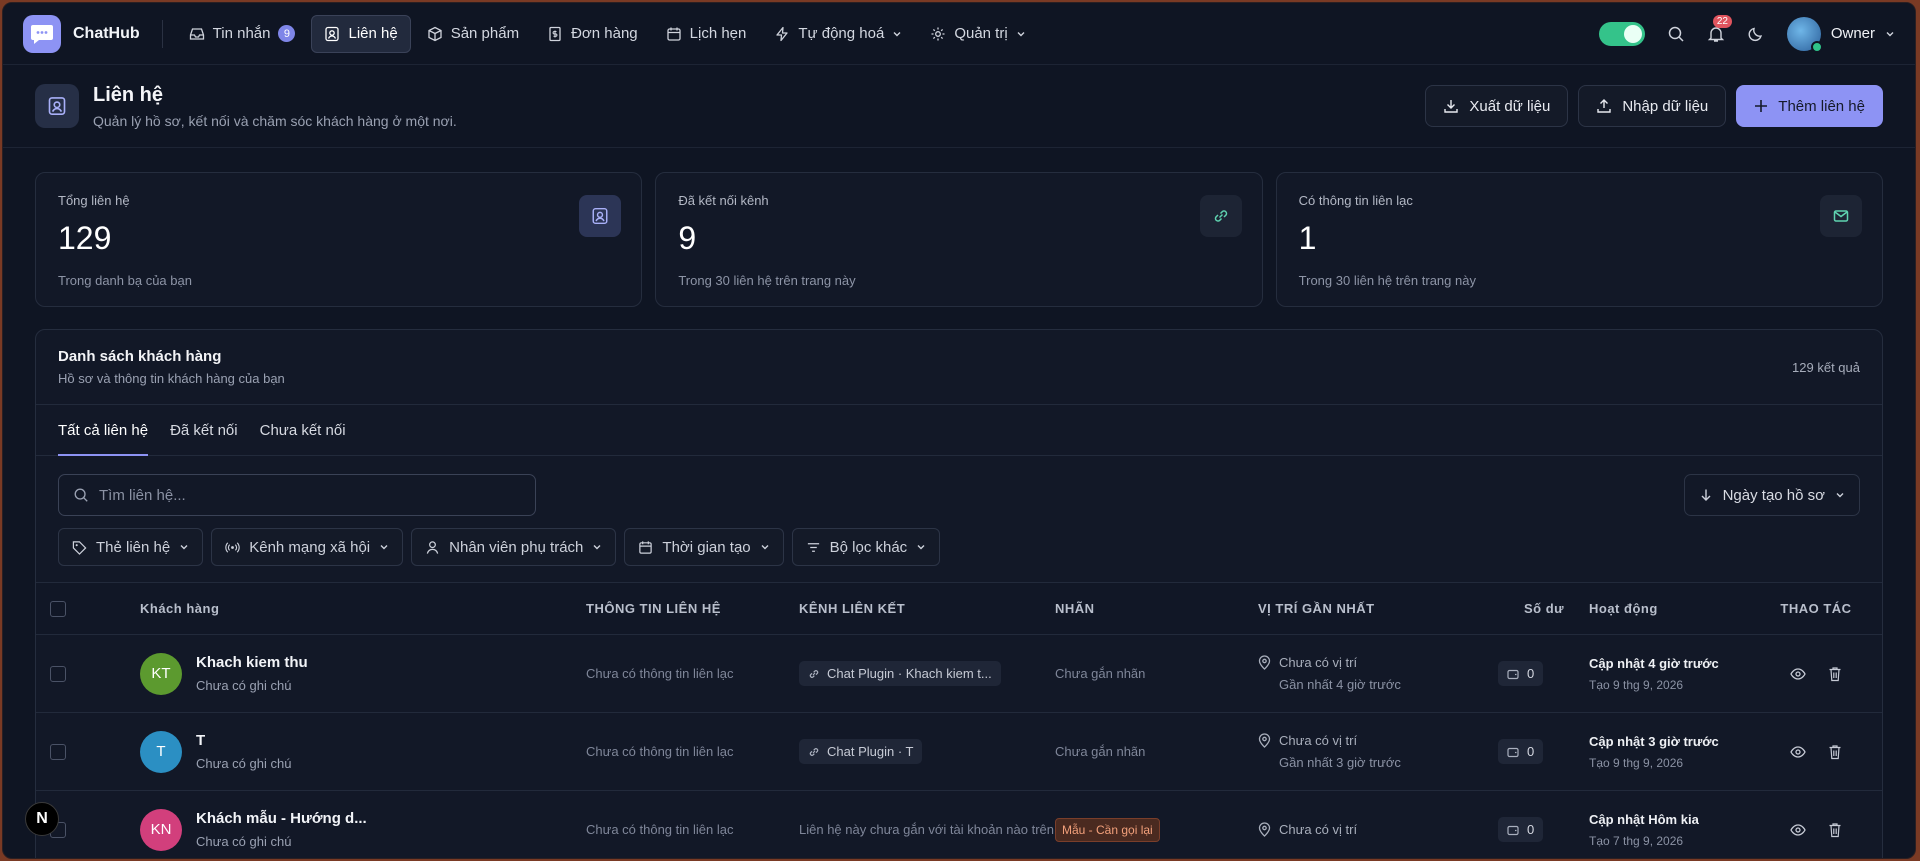 The height and width of the screenshot is (861, 1920). I want to click on export-button: Xuất dữ liệu, so click(1497, 106).